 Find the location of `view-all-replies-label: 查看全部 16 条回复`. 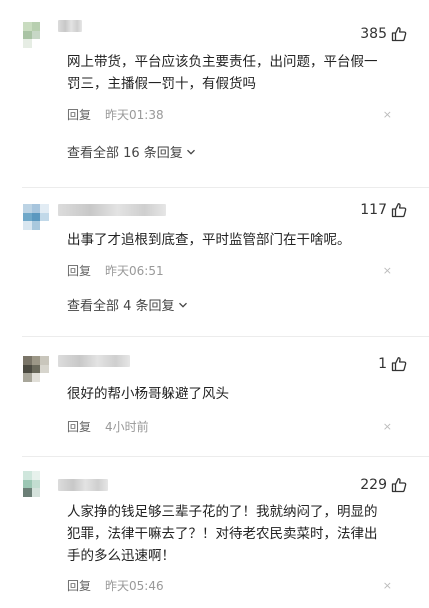

view-all-replies-label: 查看全部 16 条回复 is located at coordinates (125, 153).